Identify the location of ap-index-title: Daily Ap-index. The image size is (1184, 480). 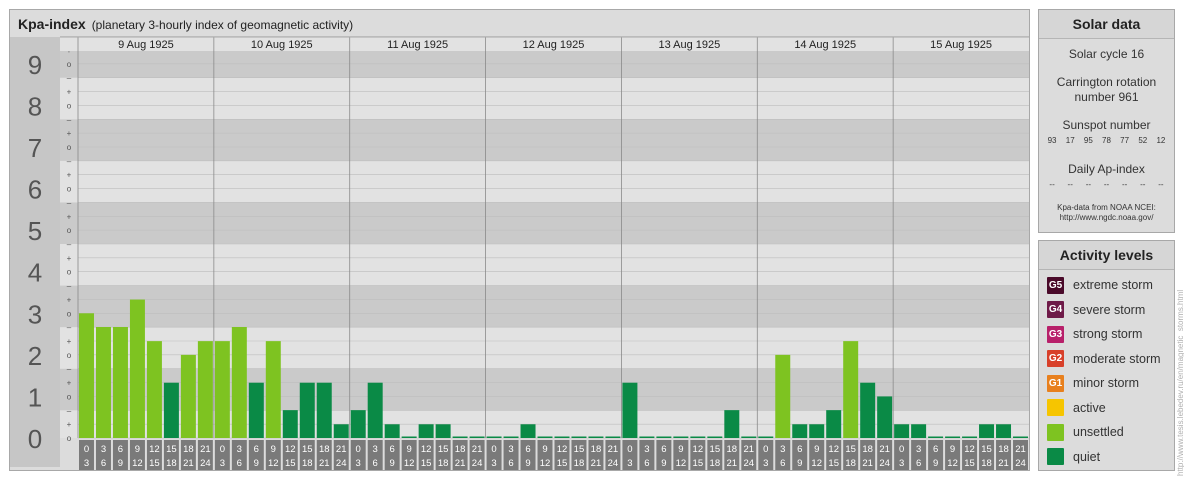
(1106, 169).